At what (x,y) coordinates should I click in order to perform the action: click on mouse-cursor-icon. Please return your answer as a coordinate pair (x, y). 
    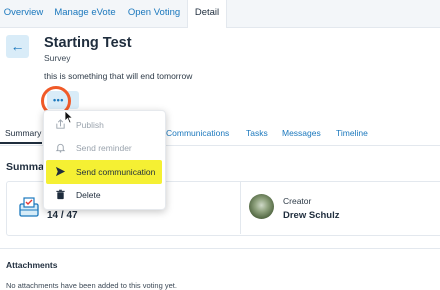
    Looking at the image, I should click on (69, 117).